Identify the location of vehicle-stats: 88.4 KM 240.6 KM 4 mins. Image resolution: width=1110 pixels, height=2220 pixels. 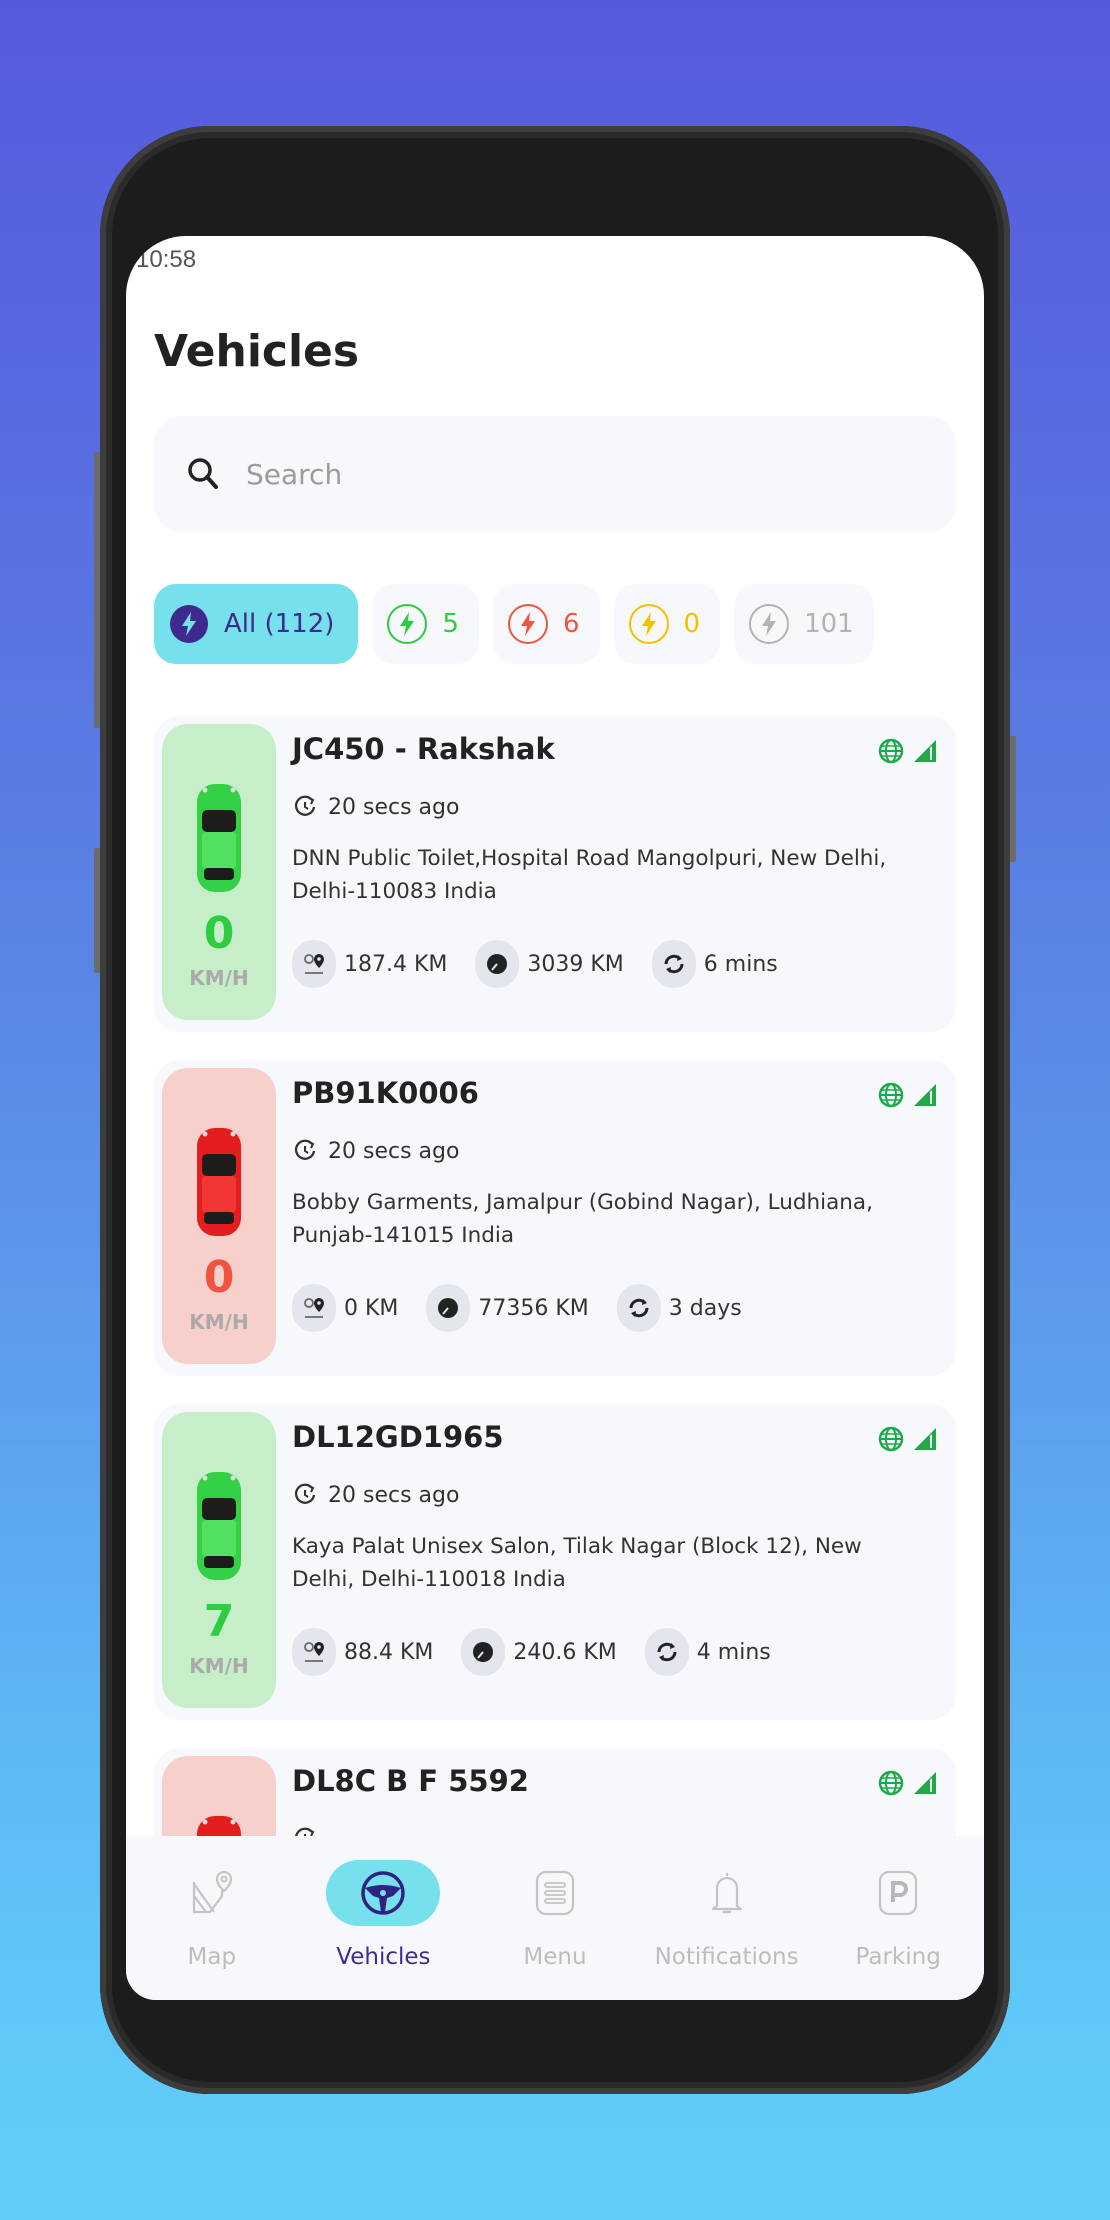
(545, 1652).